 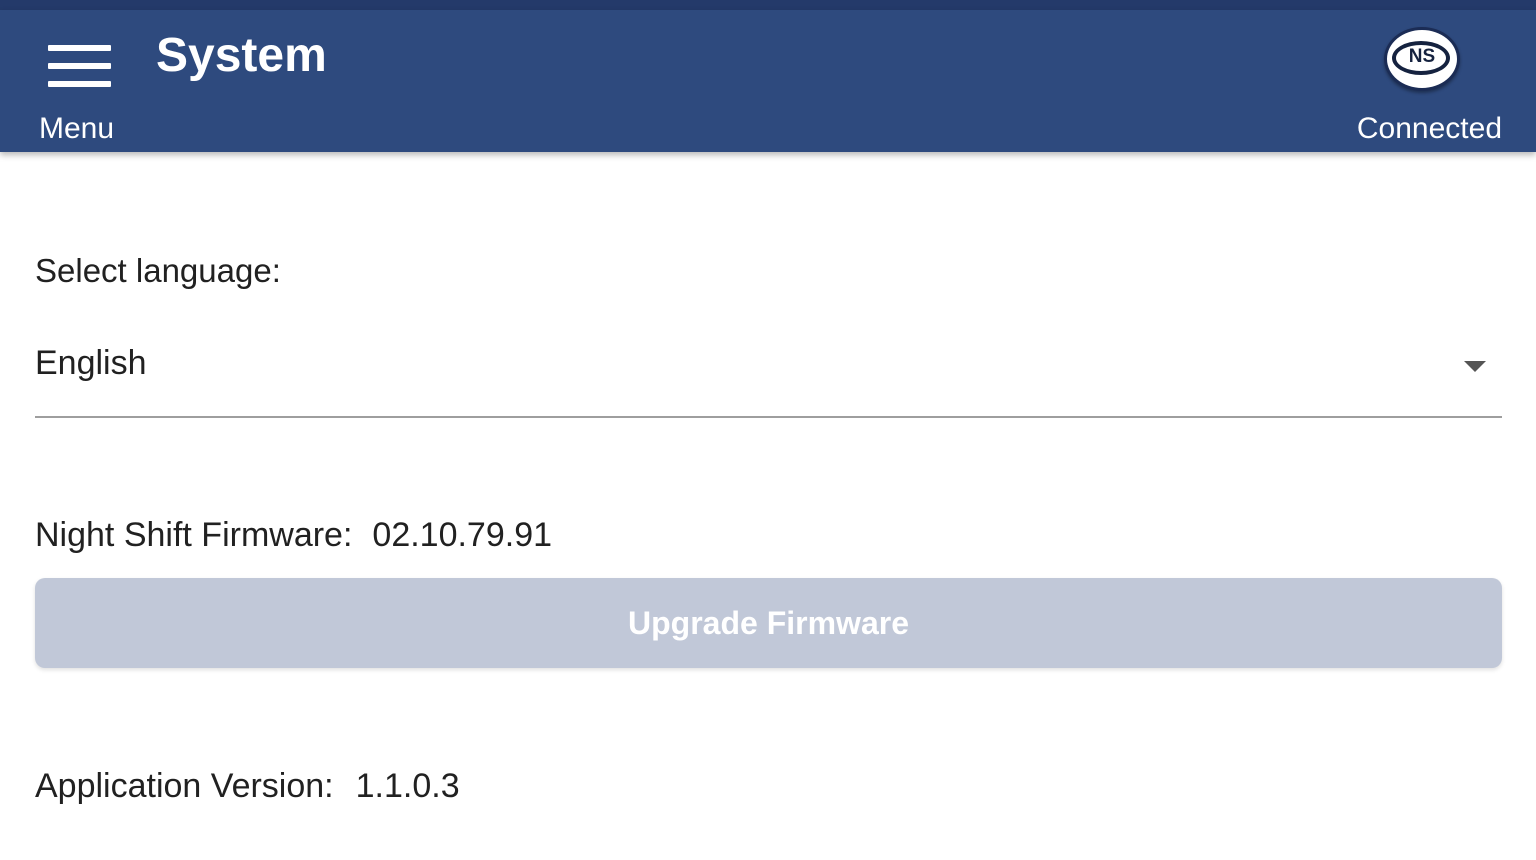 What do you see at coordinates (768, 5) in the screenshot?
I see `status-strip` at bounding box center [768, 5].